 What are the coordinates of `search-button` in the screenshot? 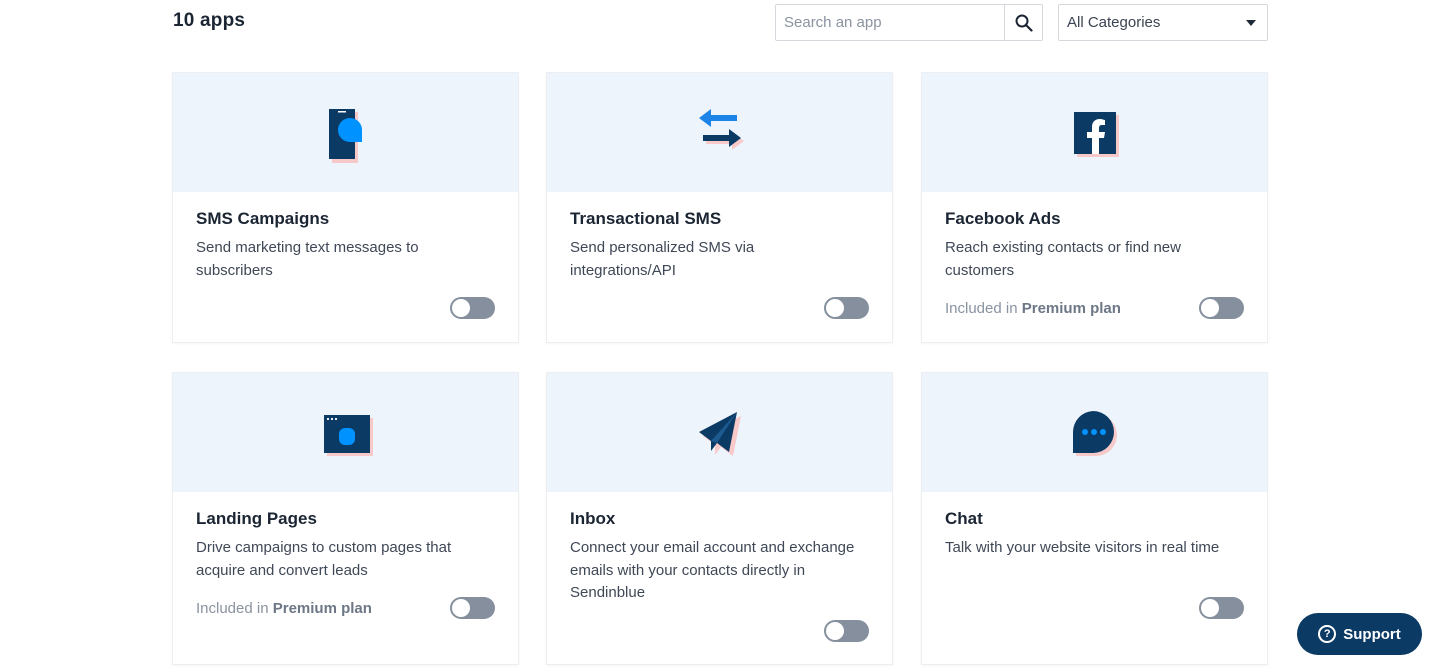 It's located at (1023, 22).